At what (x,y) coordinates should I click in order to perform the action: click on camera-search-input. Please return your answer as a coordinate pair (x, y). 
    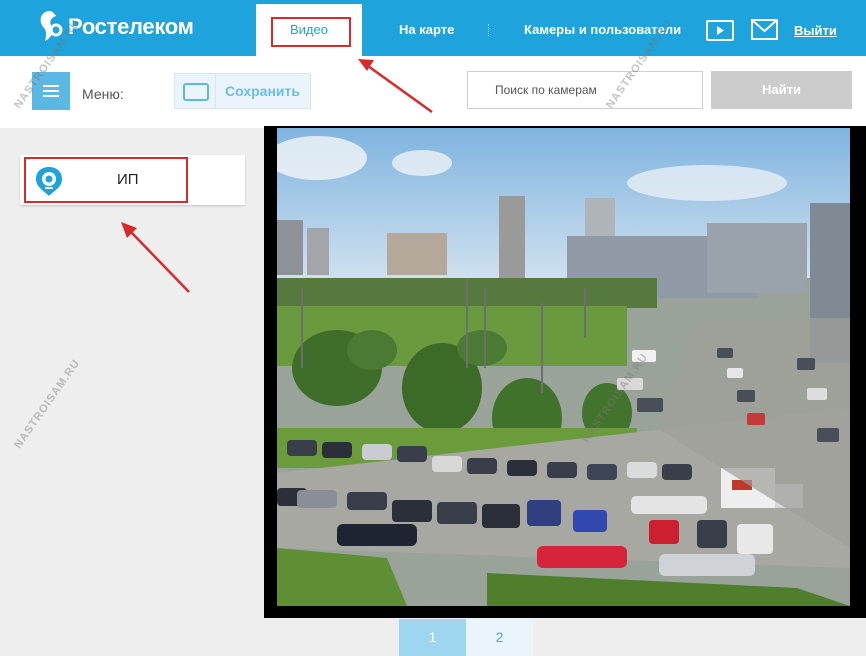
    Looking at the image, I should click on (585, 90).